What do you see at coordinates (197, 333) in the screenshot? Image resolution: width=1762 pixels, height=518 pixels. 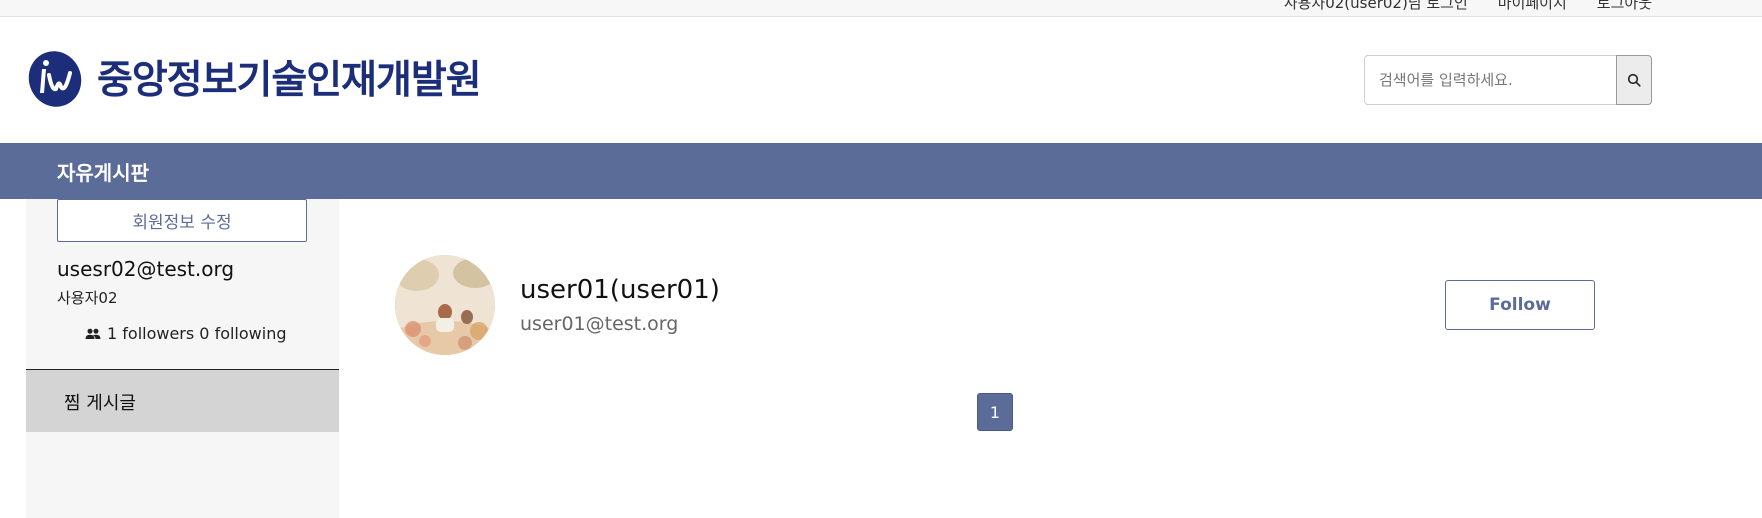 I see `follow-stats-text: 1 followers 0 following` at bounding box center [197, 333].